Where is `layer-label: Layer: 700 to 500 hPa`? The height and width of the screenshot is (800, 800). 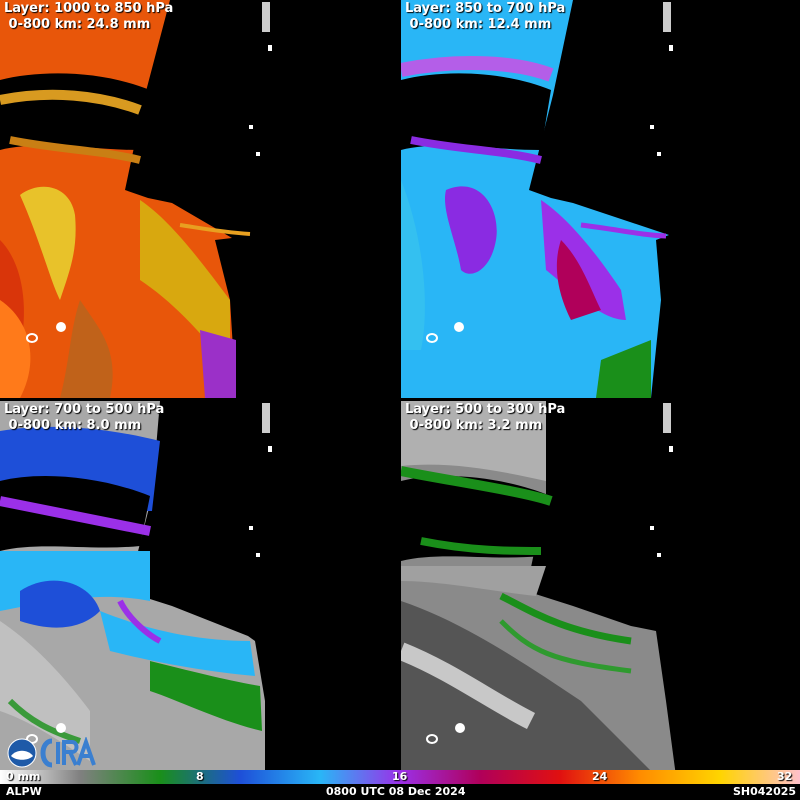
layer-label: Layer: 700 to 500 hPa is located at coordinates (84, 409).